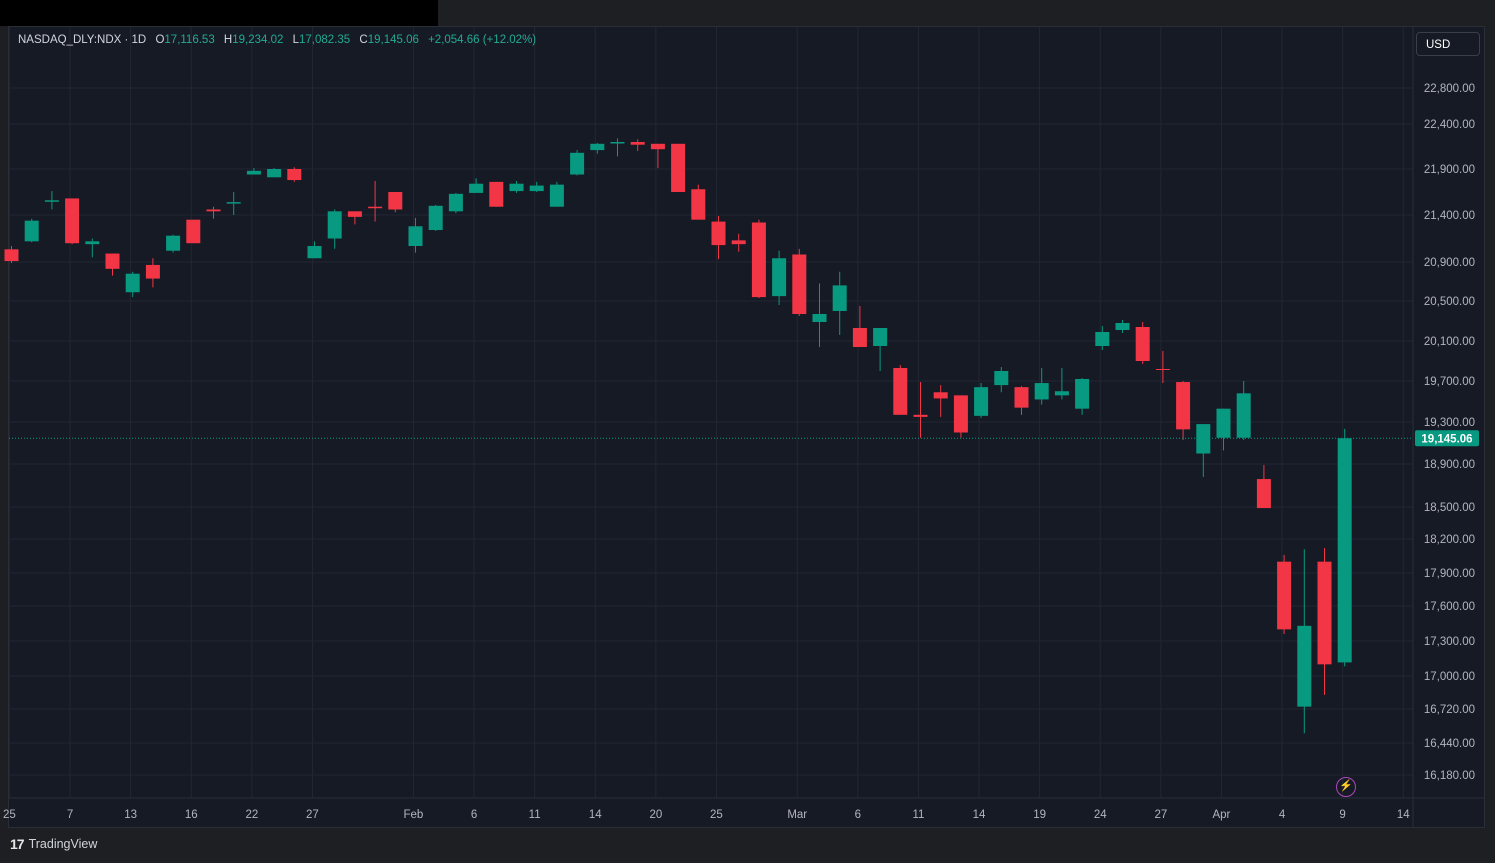 Image resolution: width=1495 pixels, height=863 pixels. Describe the element at coordinates (1449, 125) in the screenshot. I see `price-tick-label: 22,400.00` at that location.